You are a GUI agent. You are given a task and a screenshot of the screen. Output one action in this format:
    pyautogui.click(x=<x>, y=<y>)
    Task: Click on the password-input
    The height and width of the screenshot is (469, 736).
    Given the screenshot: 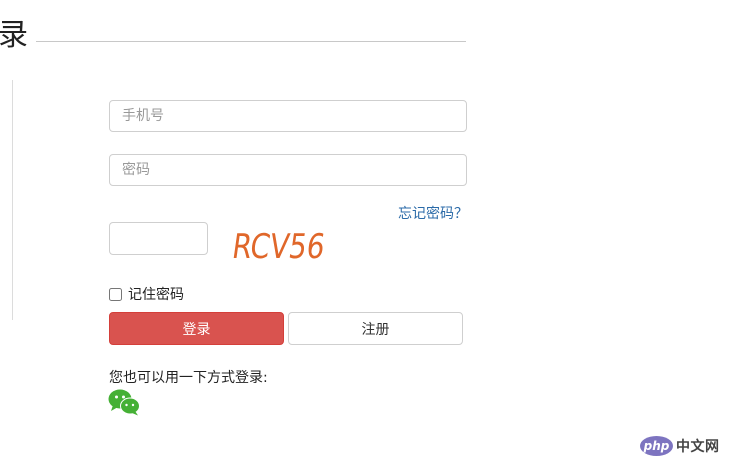 What is the action you would take?
    pyautogui.click(x=288, y=170)
    